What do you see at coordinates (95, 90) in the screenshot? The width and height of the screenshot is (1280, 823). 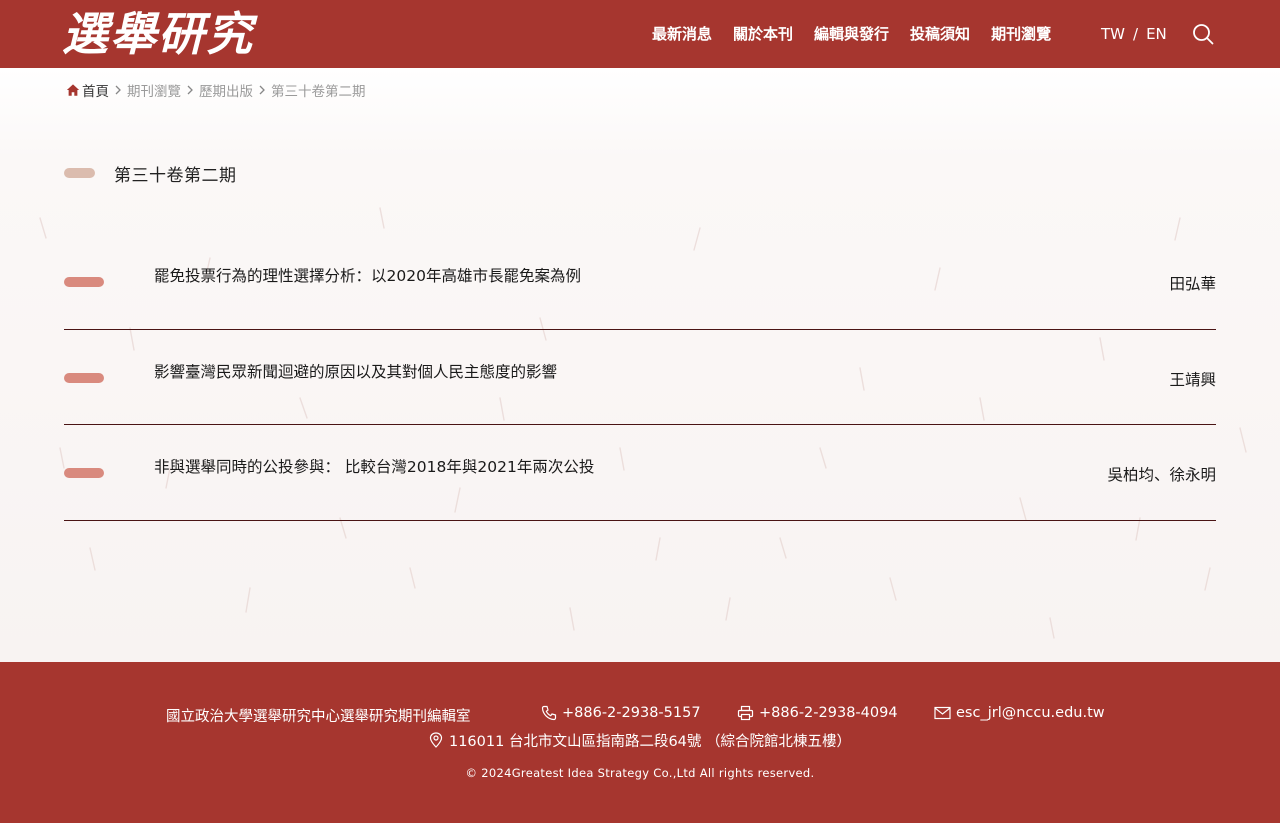 I see `breadcrumb-home-link: 首頁` at bounding box center [95, 90].